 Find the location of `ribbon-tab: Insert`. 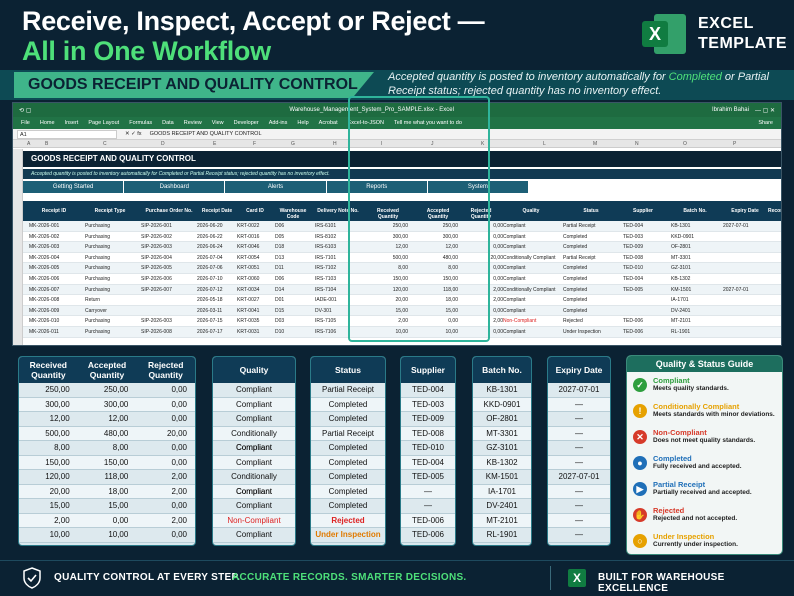

ribbon-tab: Insert is located at coordinates (72, 123).